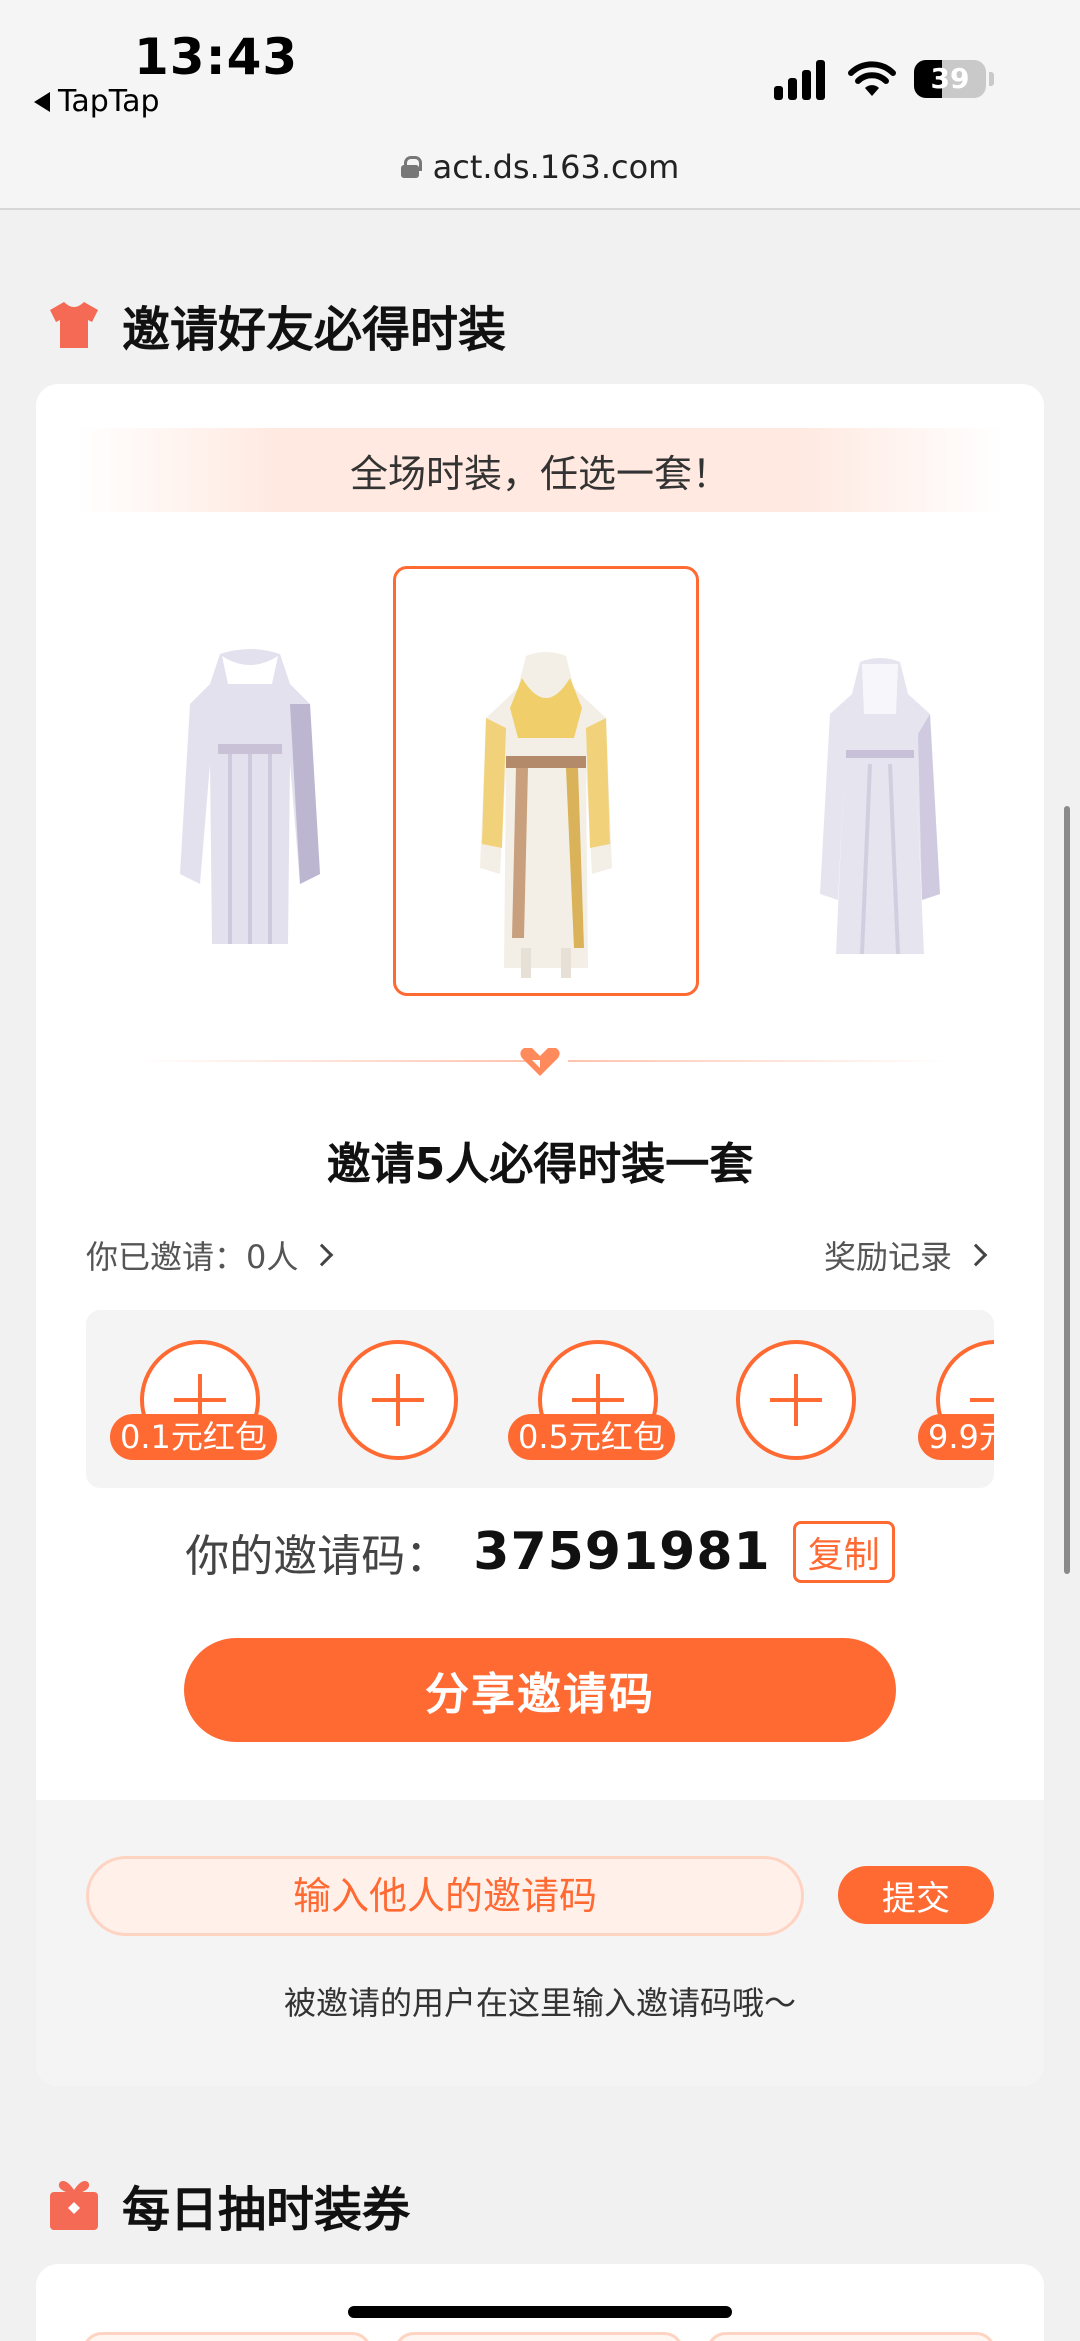  I want to click on enter-code-hint: 被邀请的用户在这里输入邀请码哦～, so click(539, 2003).